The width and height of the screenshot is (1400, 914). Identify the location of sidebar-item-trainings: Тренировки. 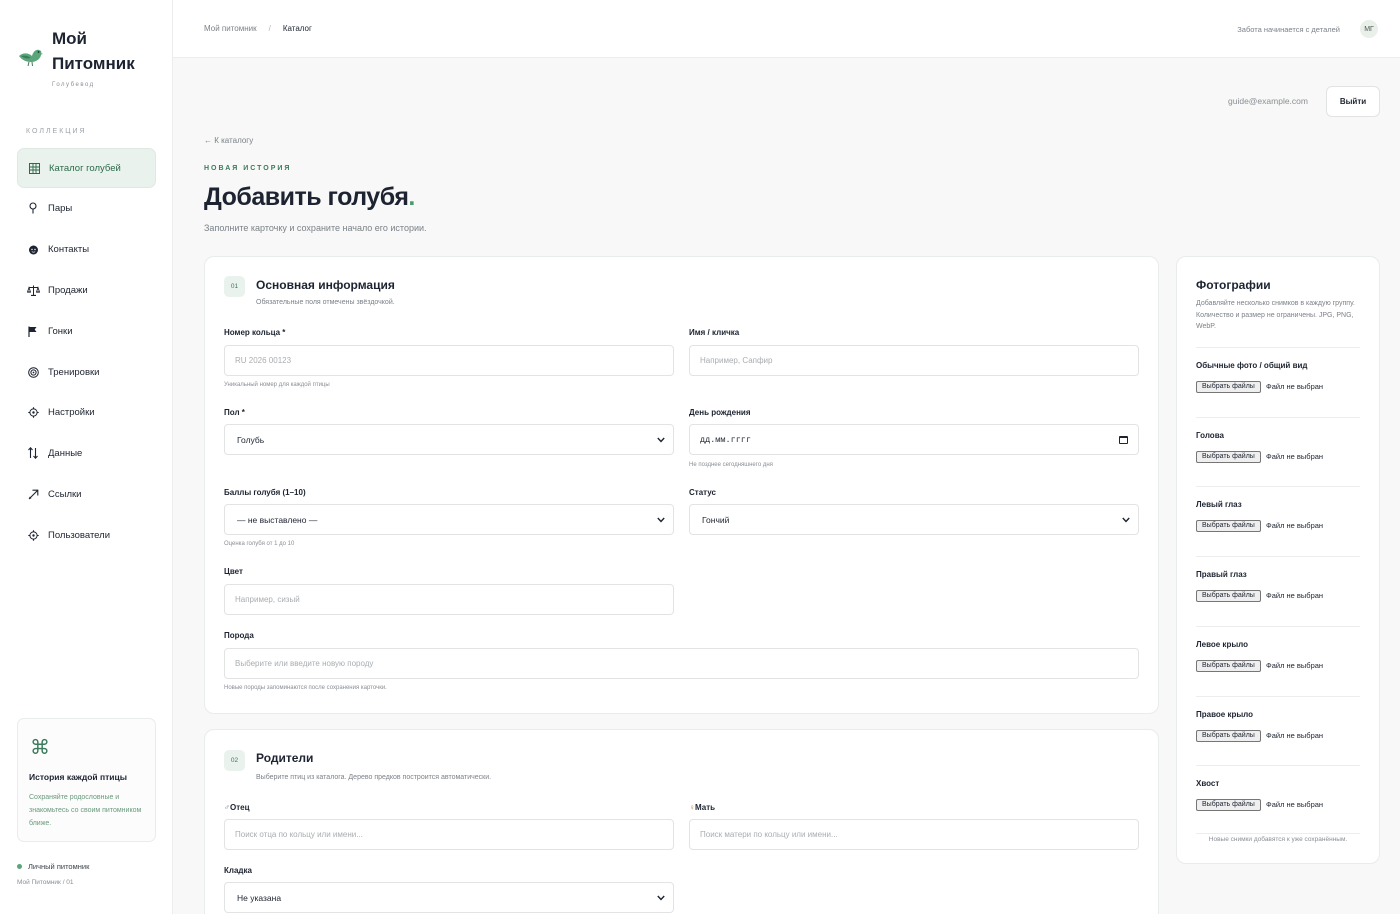
(86, 372).